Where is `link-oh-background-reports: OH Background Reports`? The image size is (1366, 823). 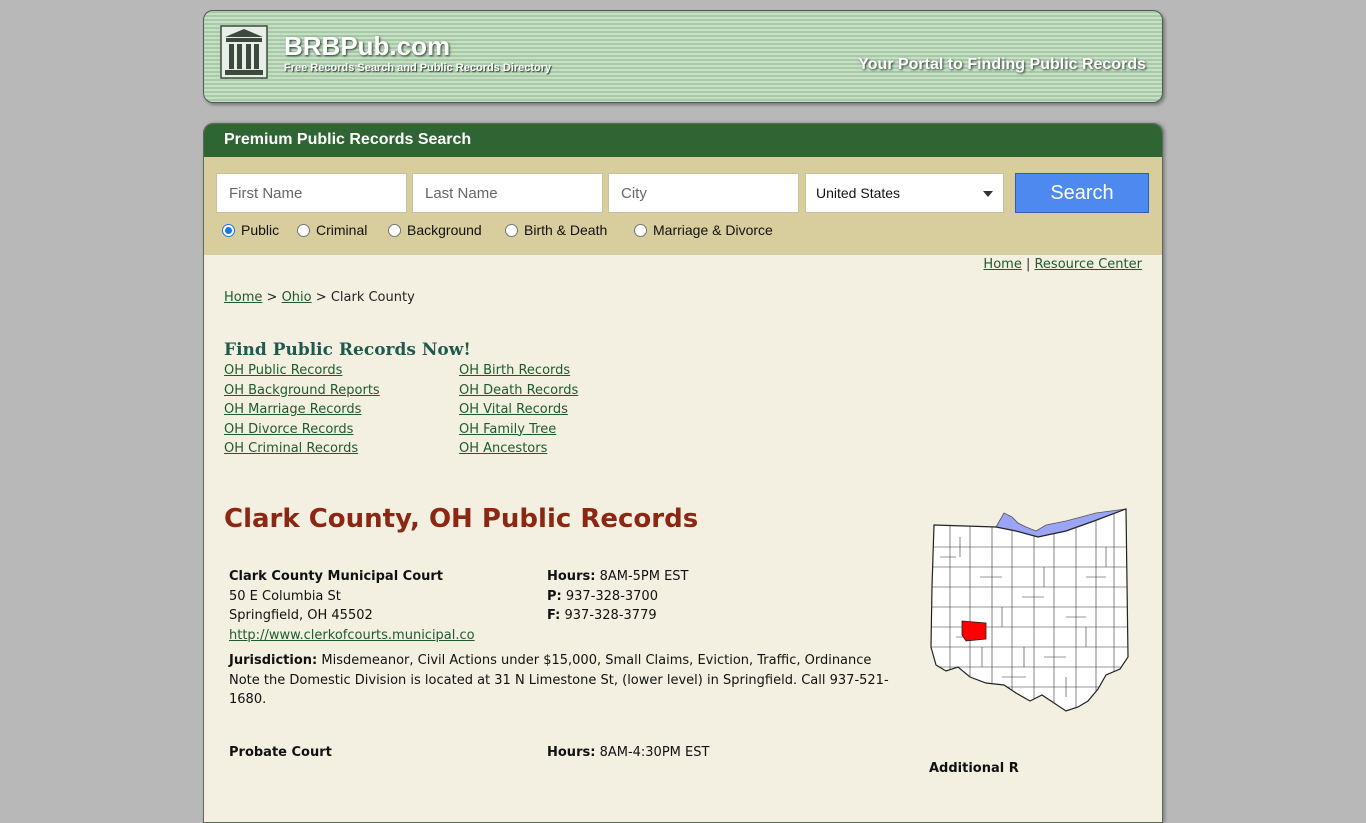
link-oh-background-reports: OH Background Reports is located at coordinates (302, 390).